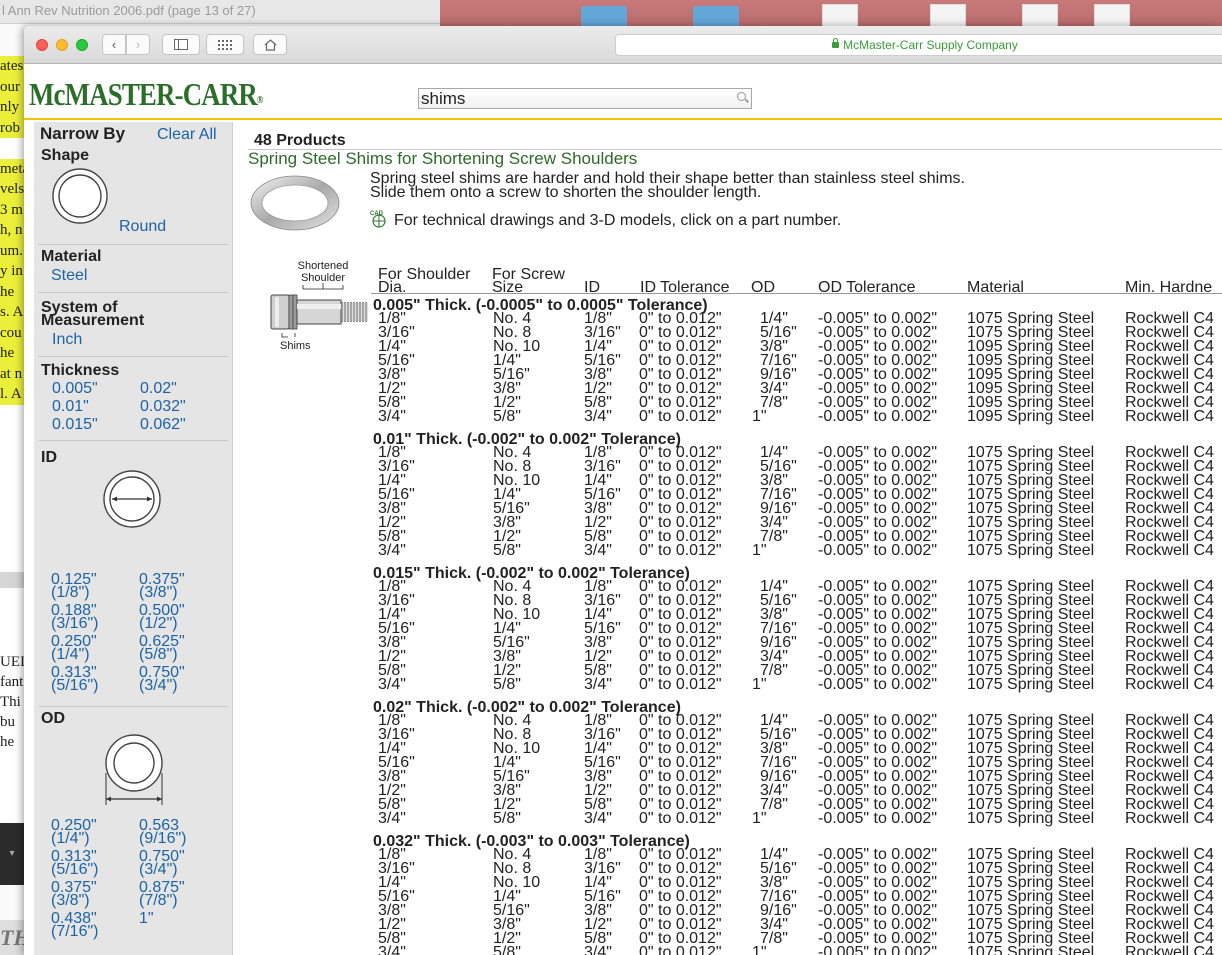 The image size is (1222, 955). Describe the element at coordinates (142, 226) in the screenshot. I see `shape-round-link: Round` at that location.